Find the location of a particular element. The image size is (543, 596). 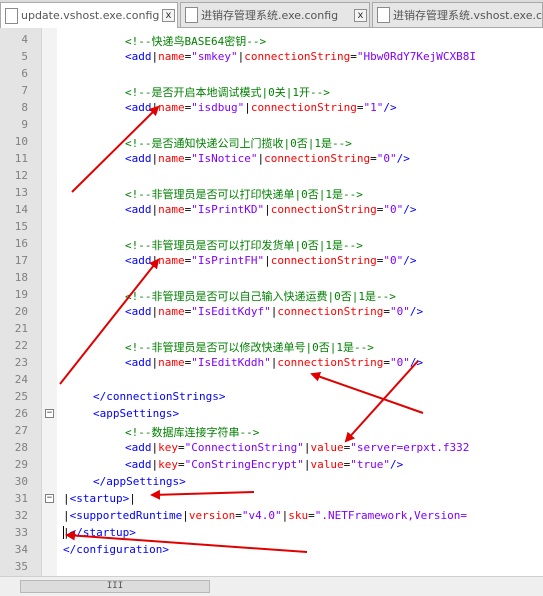

code-line: <!--非管理员是否可以打印快递单|0否|1是--> is located at coordinates (244, 194).